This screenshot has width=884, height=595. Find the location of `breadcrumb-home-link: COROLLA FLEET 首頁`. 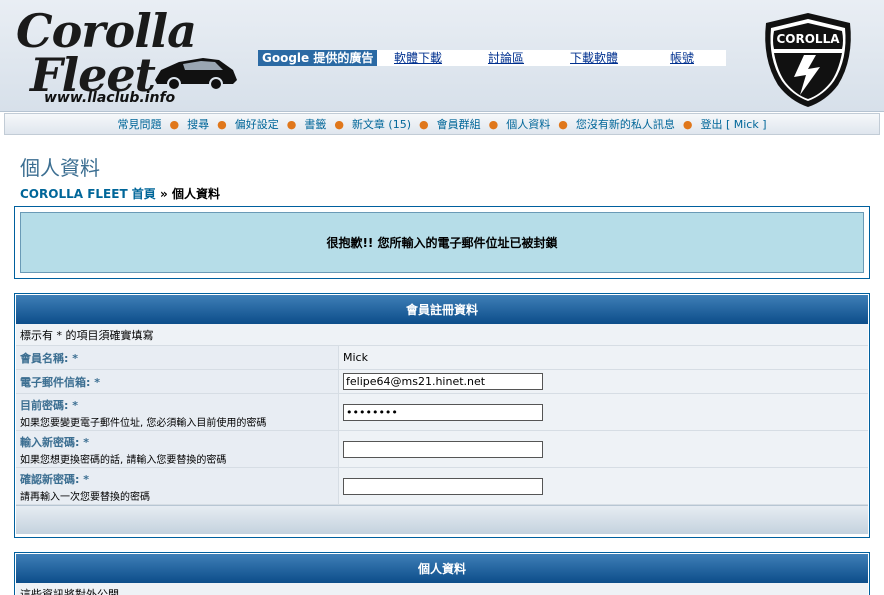

breadcrumb-home-link: COROLLA FLEET 首頁 is located at coordinates (88, 194).